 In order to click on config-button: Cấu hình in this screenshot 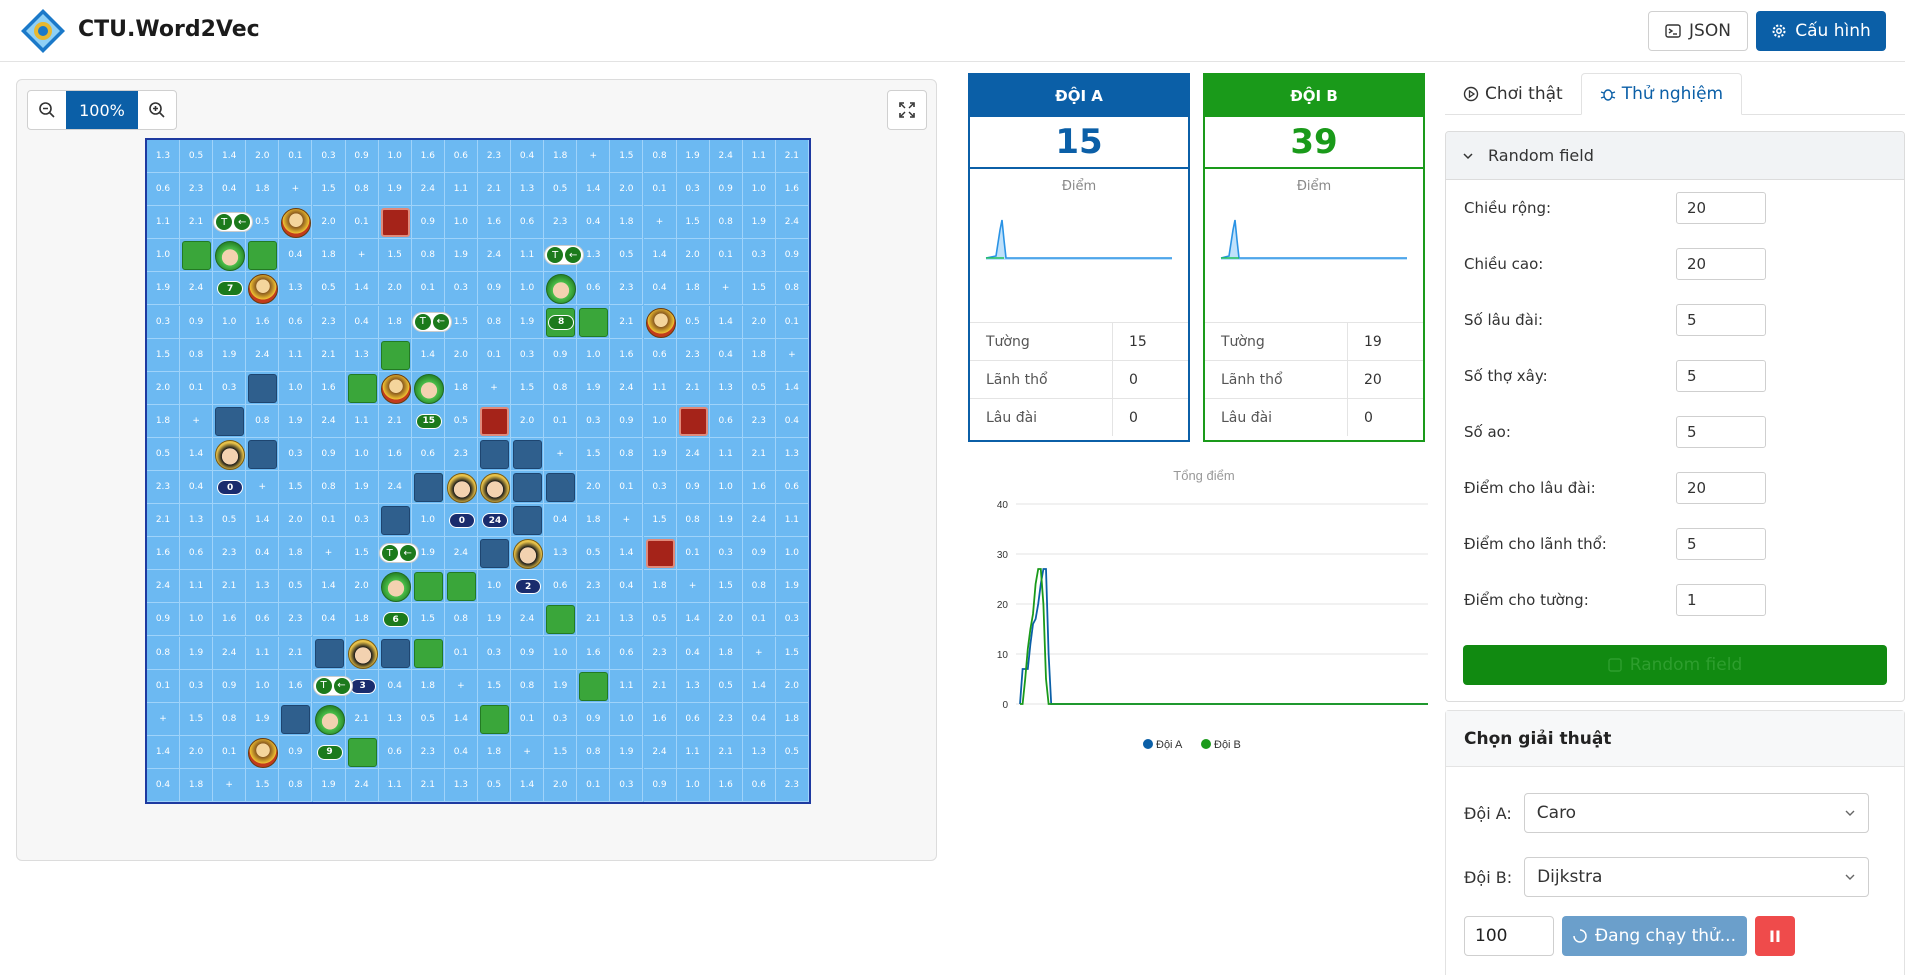, I will do `click(1821, 31)`.